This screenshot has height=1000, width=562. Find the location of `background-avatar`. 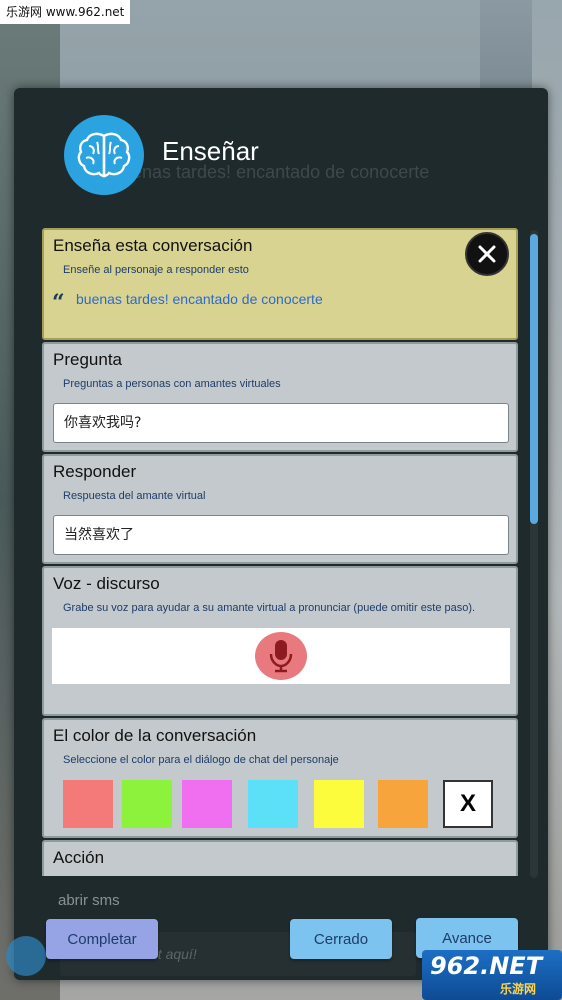

background-avatar is located at coordinates (26, 956).